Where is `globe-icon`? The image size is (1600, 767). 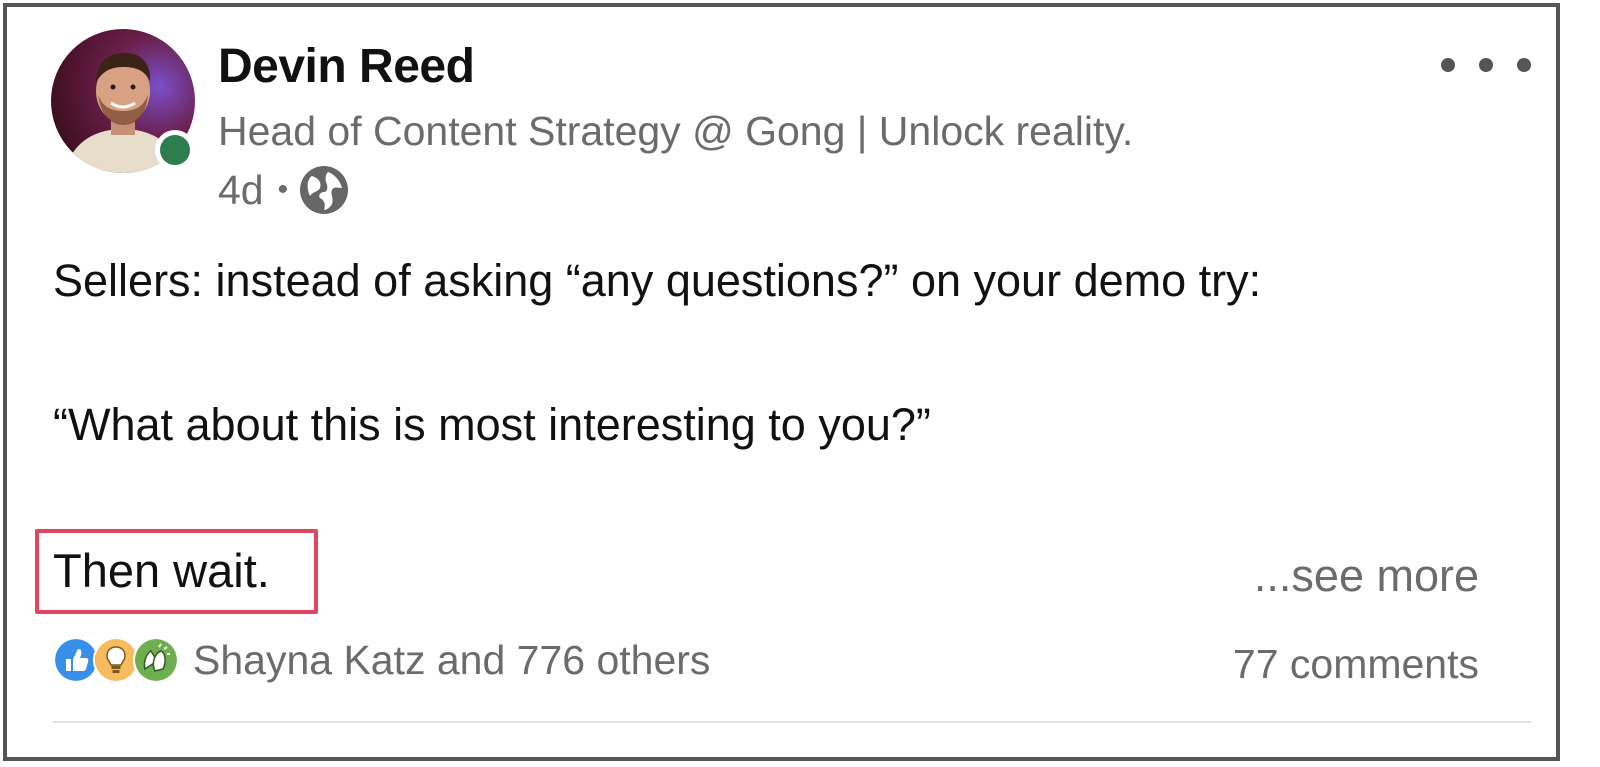 globe-icon is located at coordinates (324, 190).